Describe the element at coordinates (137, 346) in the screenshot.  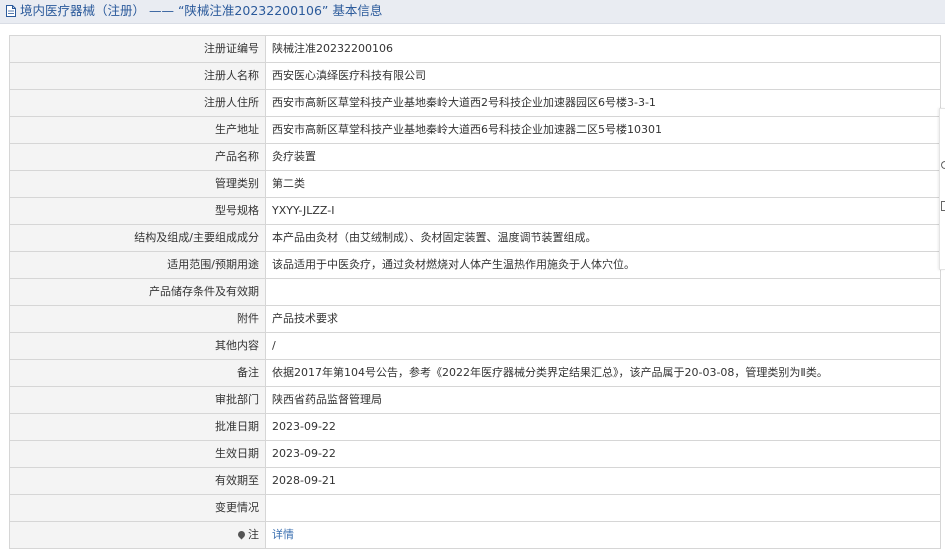
I see `field-label: 其他内容` at that location.